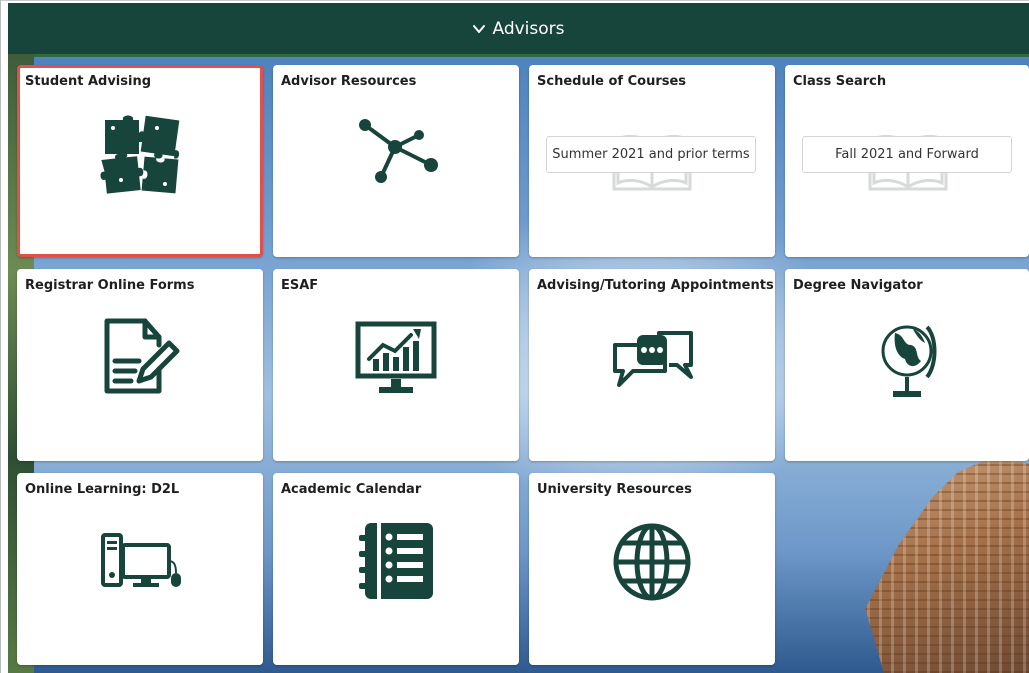 The width and height of the screenshot is (1029, 673). What do you see at coordinates (947, 566) in the screenshot?
I see `building-tower` at bounding box center [947, 566].